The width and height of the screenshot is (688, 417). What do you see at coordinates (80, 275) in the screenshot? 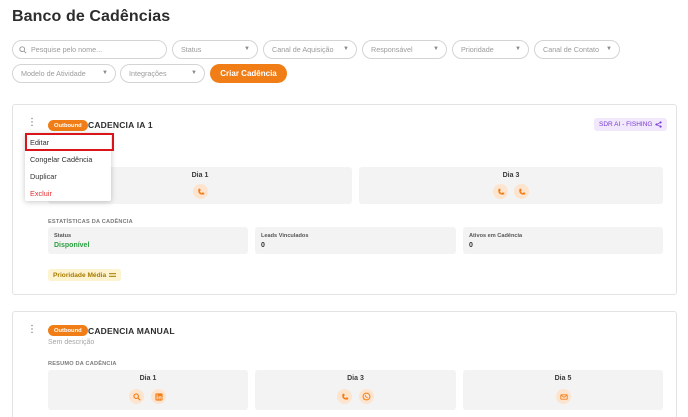
I see `priority-label: Prioridade Média` at bounding box center [80, 275].